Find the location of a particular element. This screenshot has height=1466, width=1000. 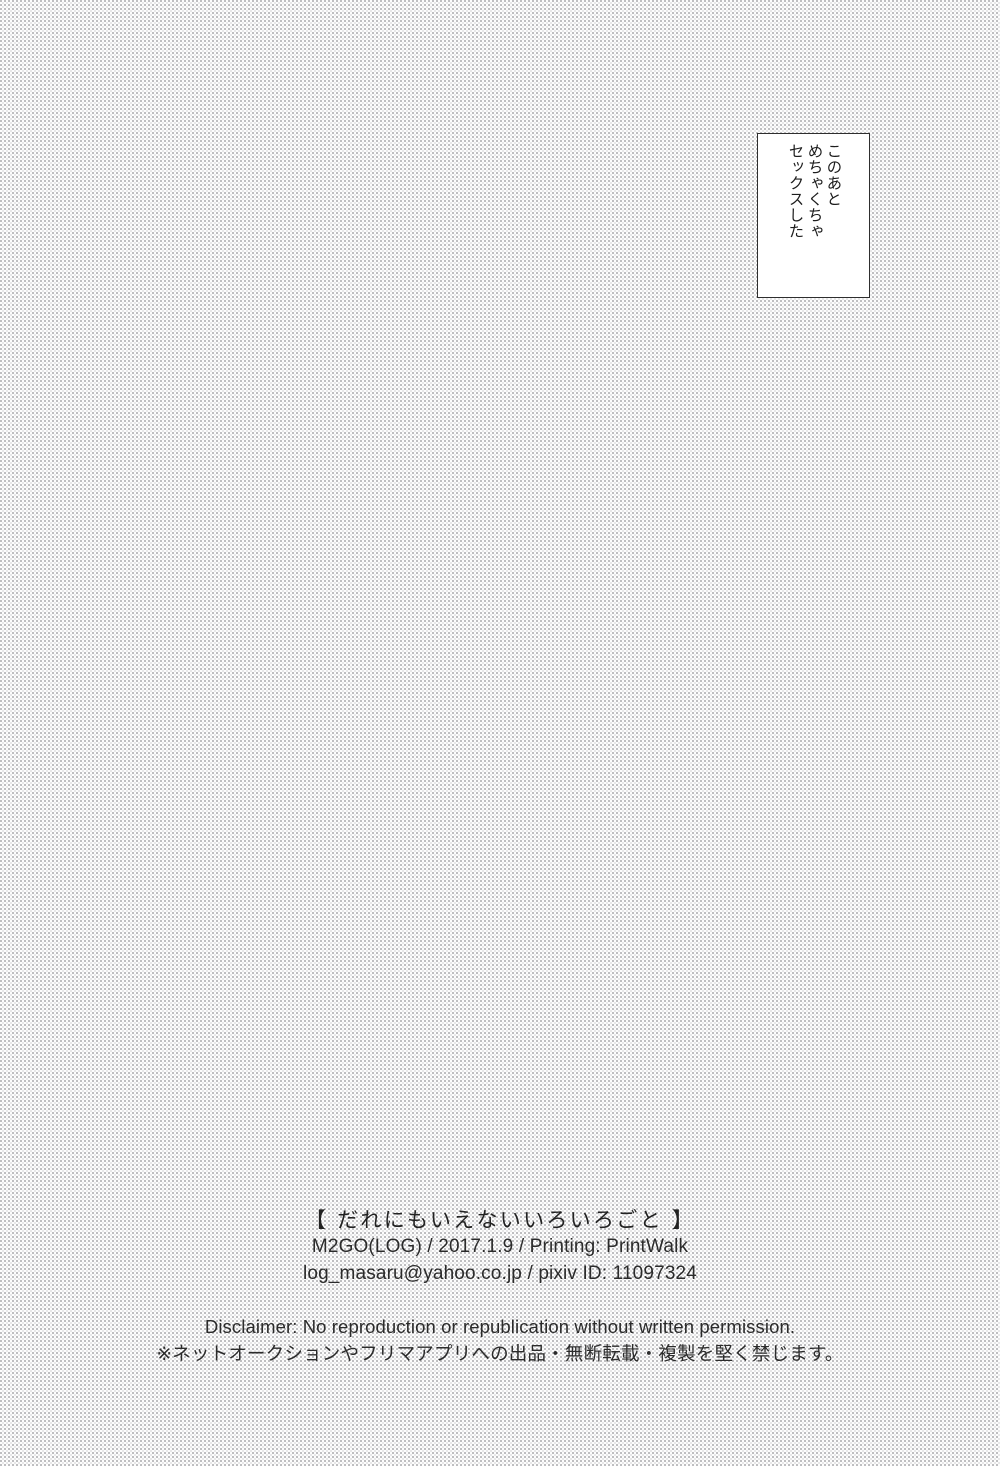

disclaimer-japanese: ※ネットオークションやフリマアプリへの出品・無断転載・複製を堅く禁じます。 is located at coordinates (500, 1355).